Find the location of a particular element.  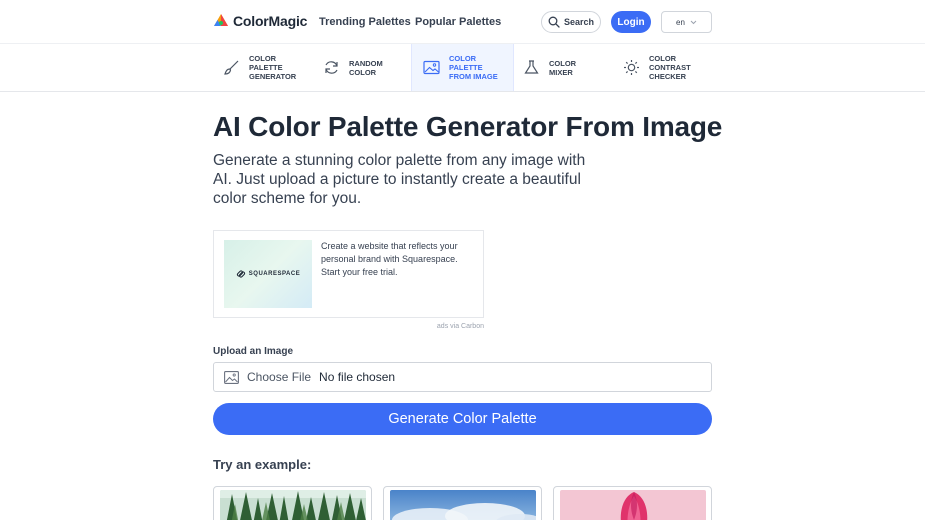

tool-color-mixer: Color Mixer is located at coordinates (562, 67).